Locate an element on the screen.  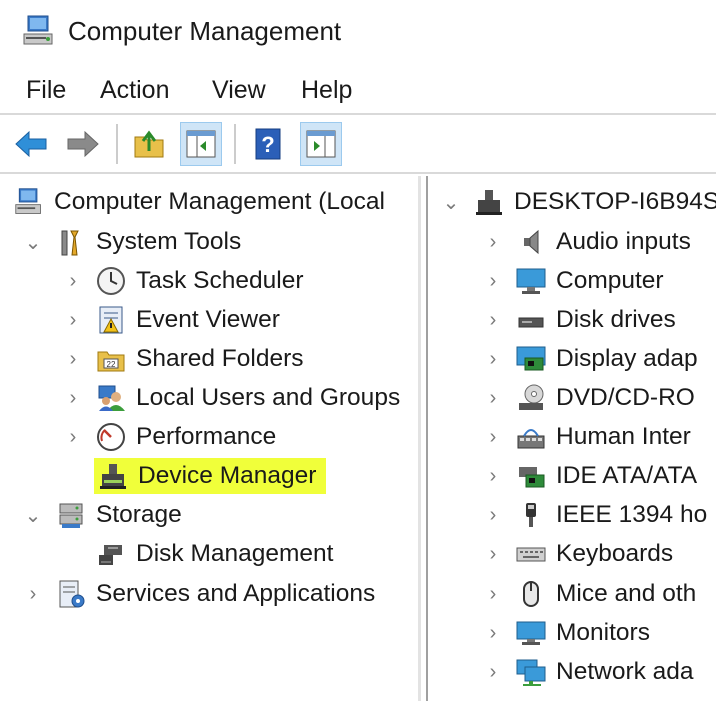
device-category-label: Display adap is located at coordinates (627, 358).